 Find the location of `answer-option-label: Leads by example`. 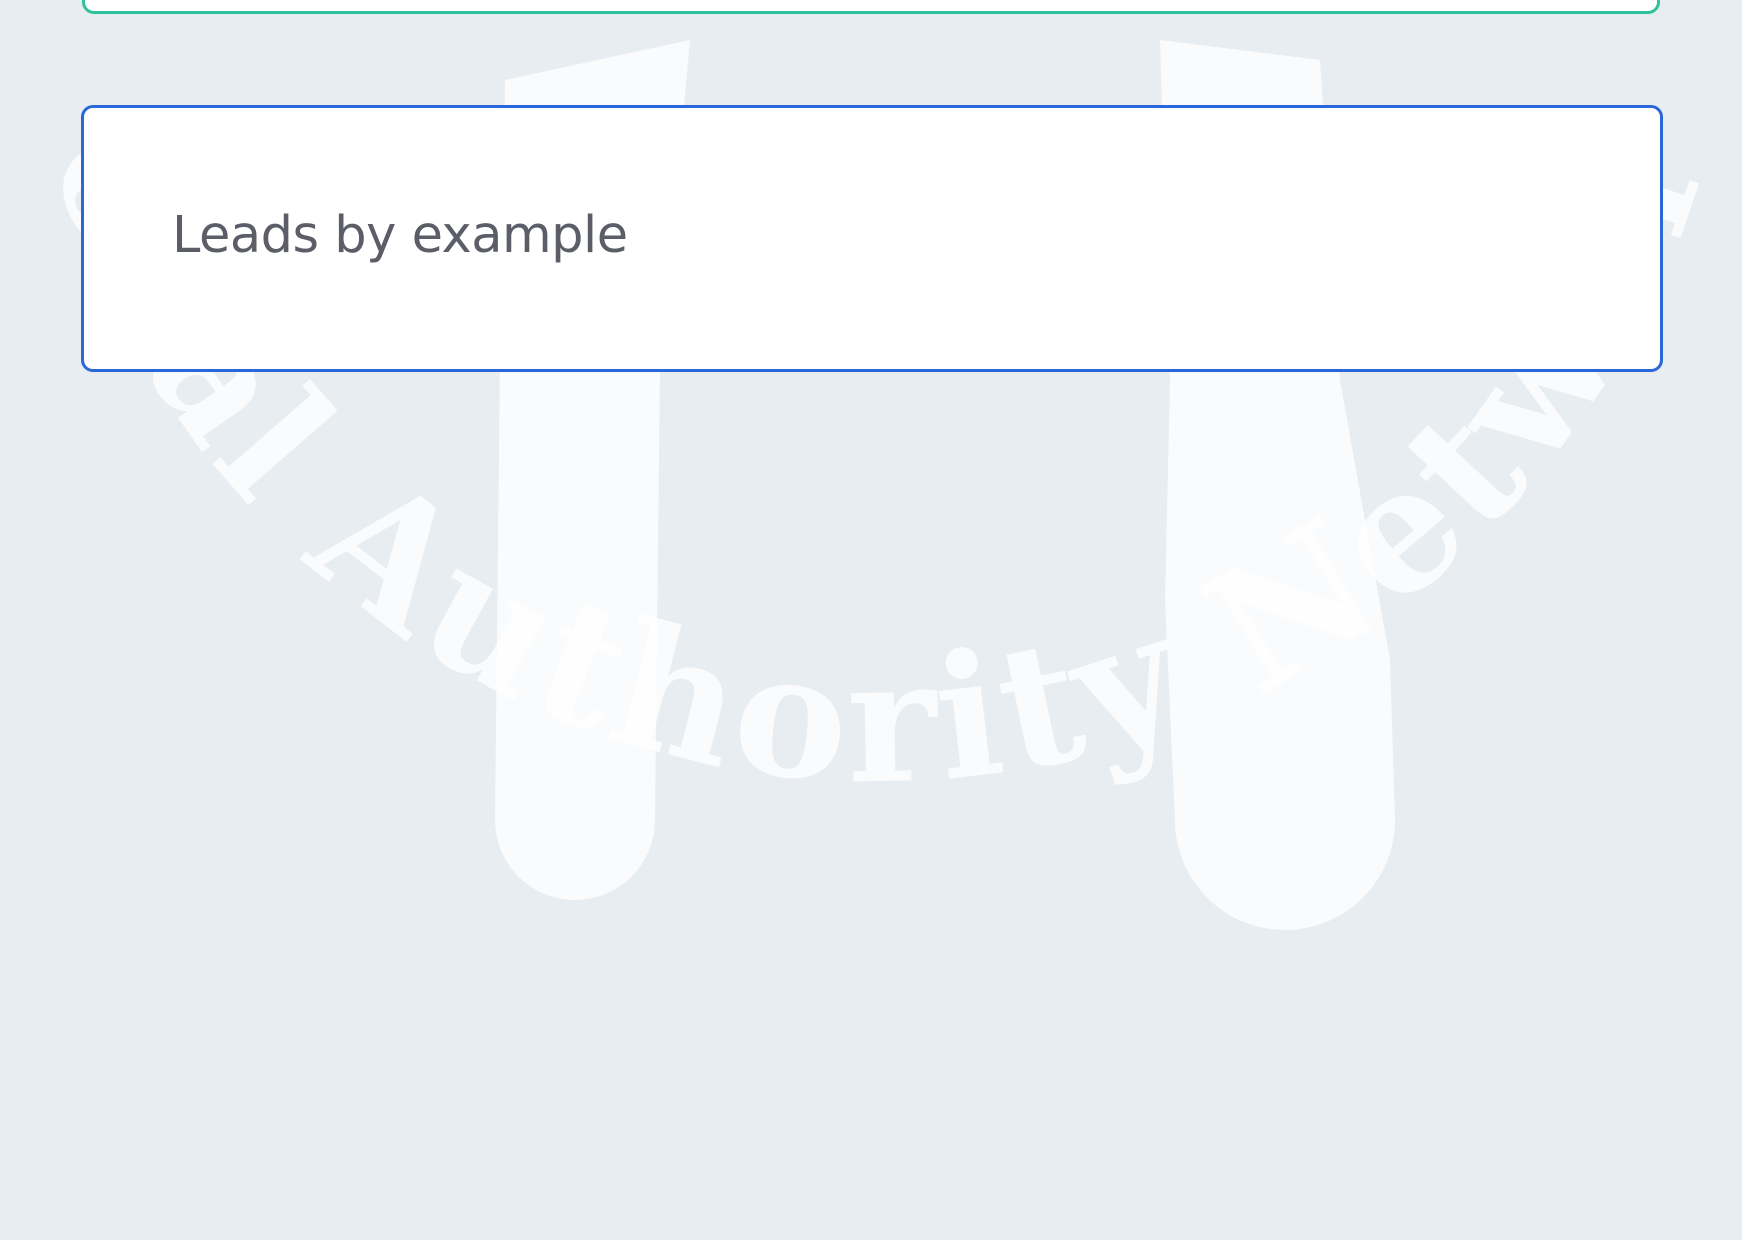

answer-option-label: Leads by example is located at coordinates (400, 235).